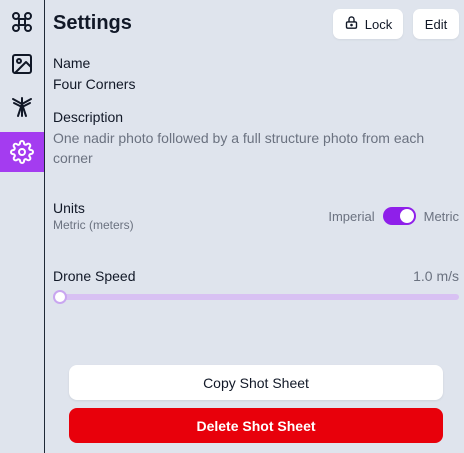  I want to click on name-label: Name, so click(72, 63).